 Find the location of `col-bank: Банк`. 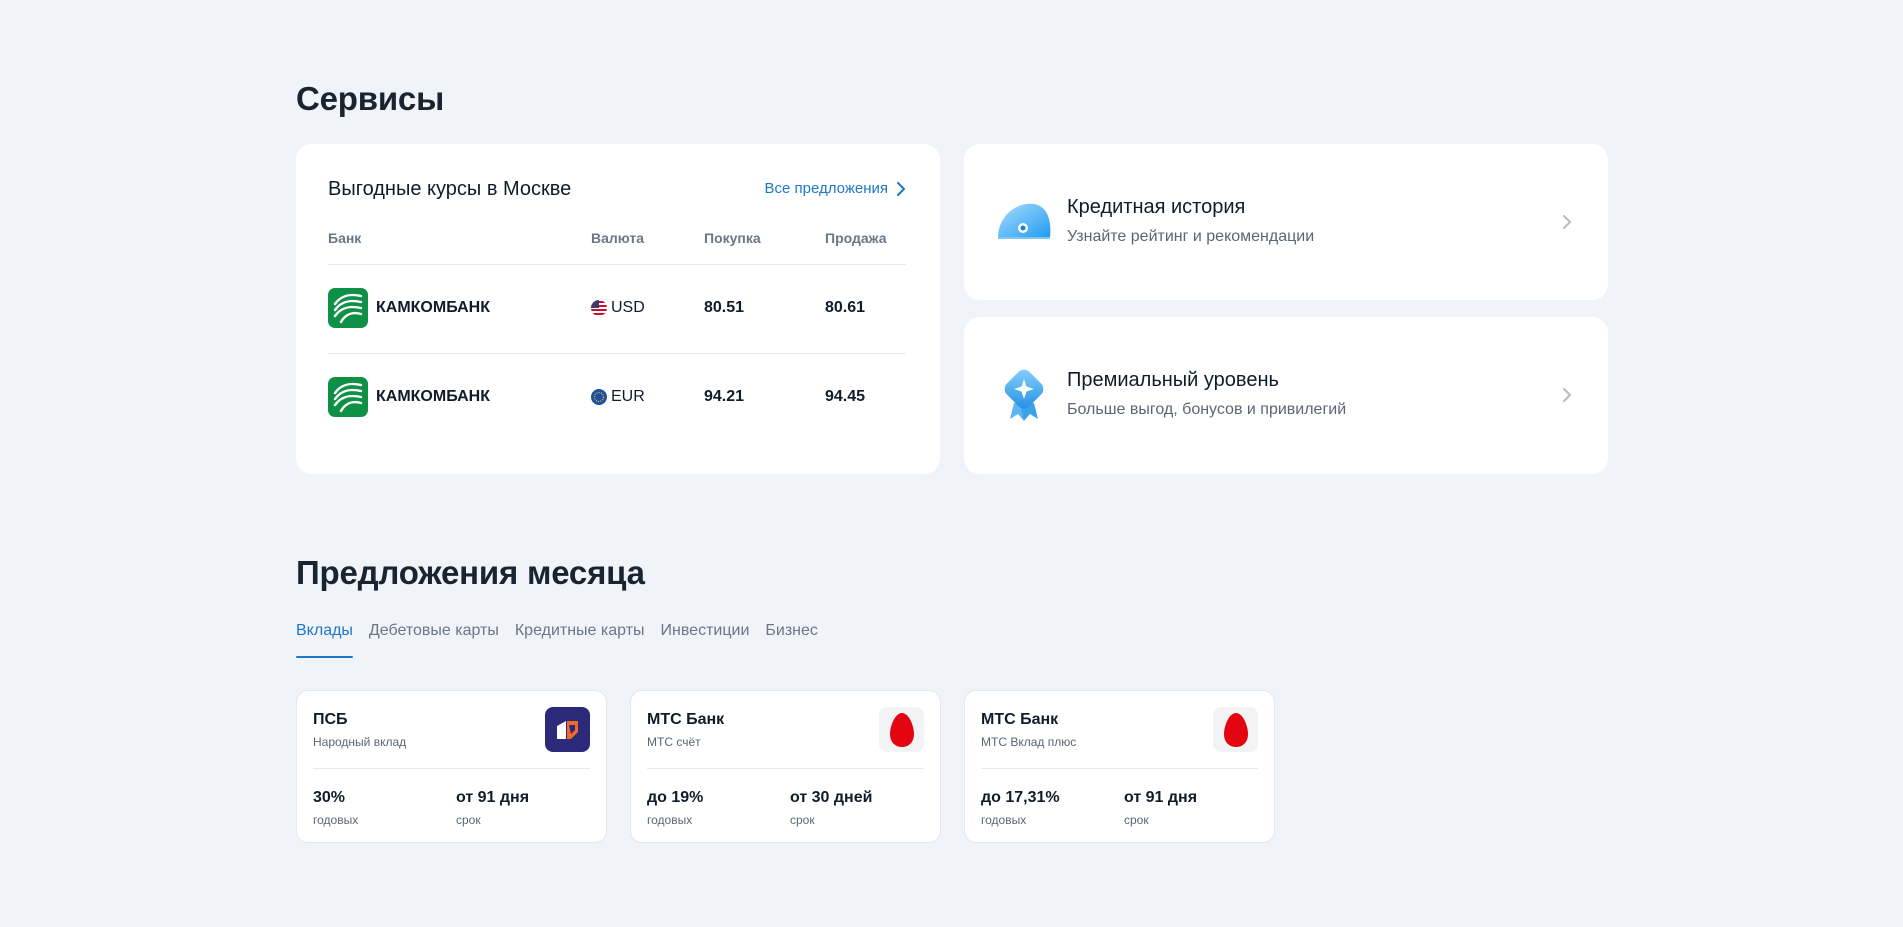

col-bank: Банк is located at coordinates (345, 238).